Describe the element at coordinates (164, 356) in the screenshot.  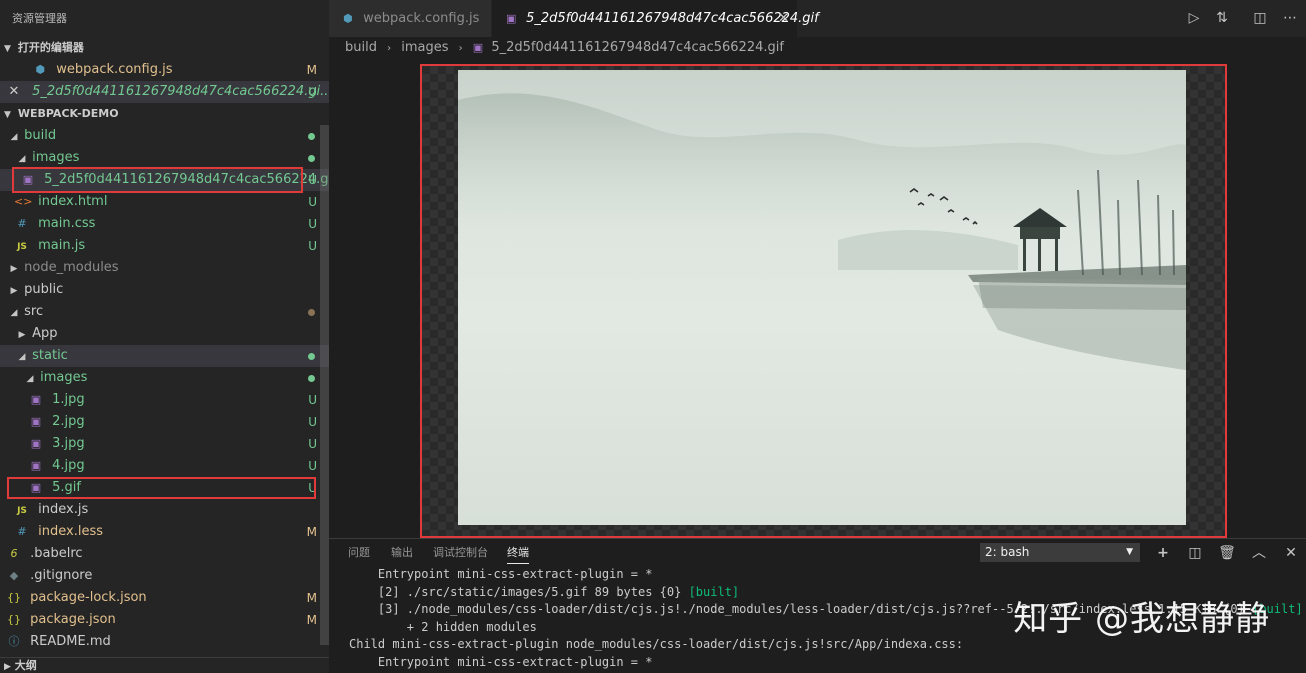
I see `tree-folder-static: ◢ static` at that location.